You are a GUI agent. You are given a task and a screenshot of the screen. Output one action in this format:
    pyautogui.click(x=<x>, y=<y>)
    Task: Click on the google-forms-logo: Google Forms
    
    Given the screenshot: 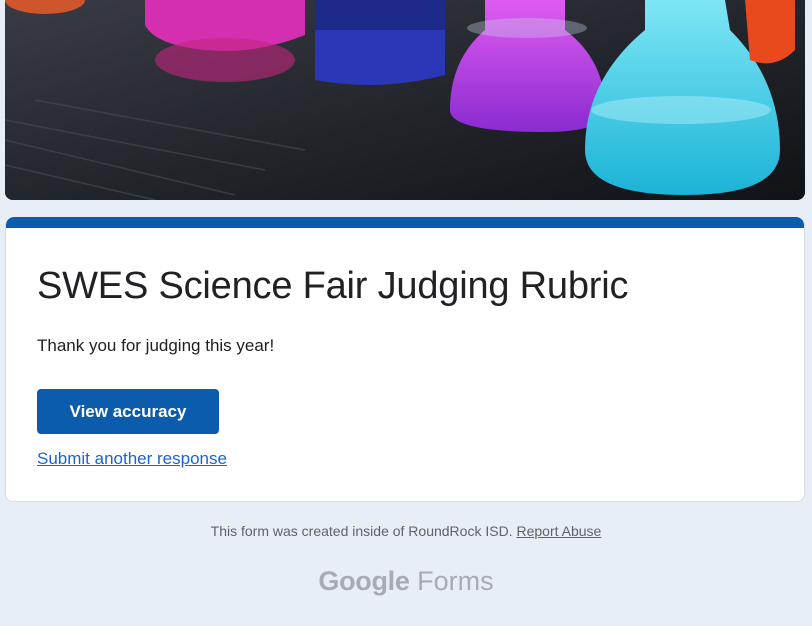 What is the action you would take?
    pyautogui.click(x=406, y=581)
    